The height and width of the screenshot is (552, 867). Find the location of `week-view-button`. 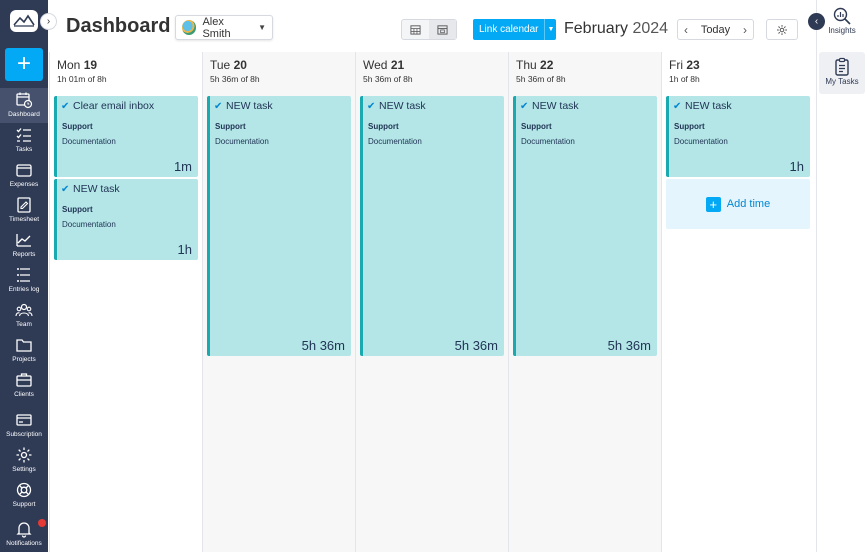

week-view-button is located at coordinates (442, 29).